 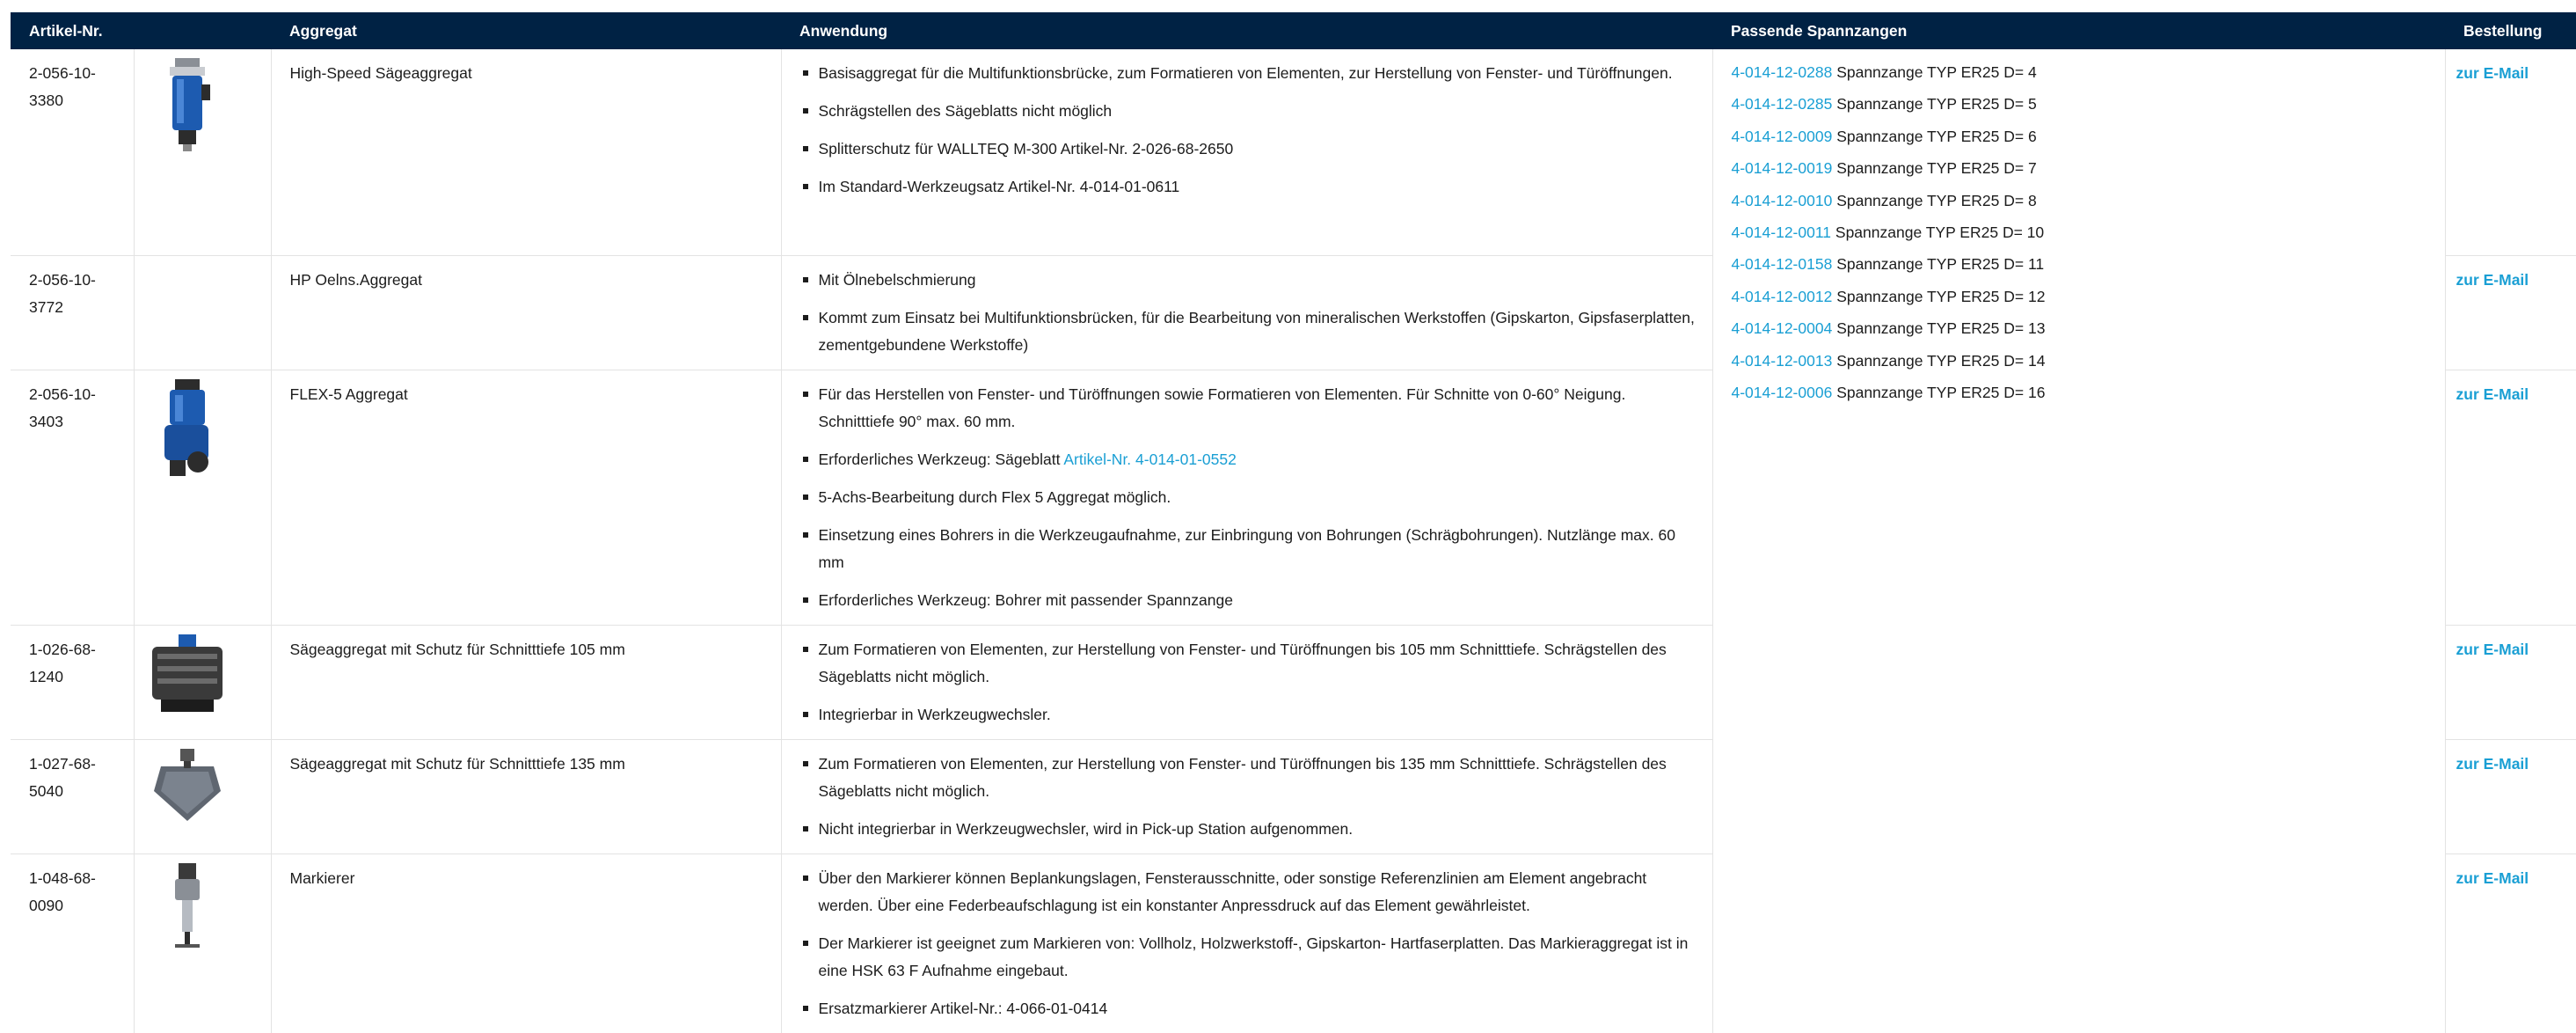 I want to click on spannzange-link: 4-014-12-0004, so click(x=1782, y=328).